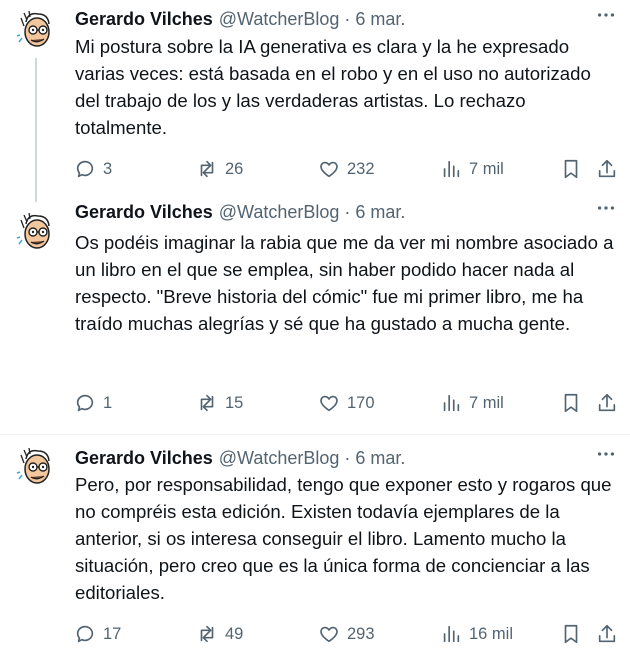 The height and width of the screenshot is (663, 630). I want to click on retweet-count: 26, so click(234, 168).